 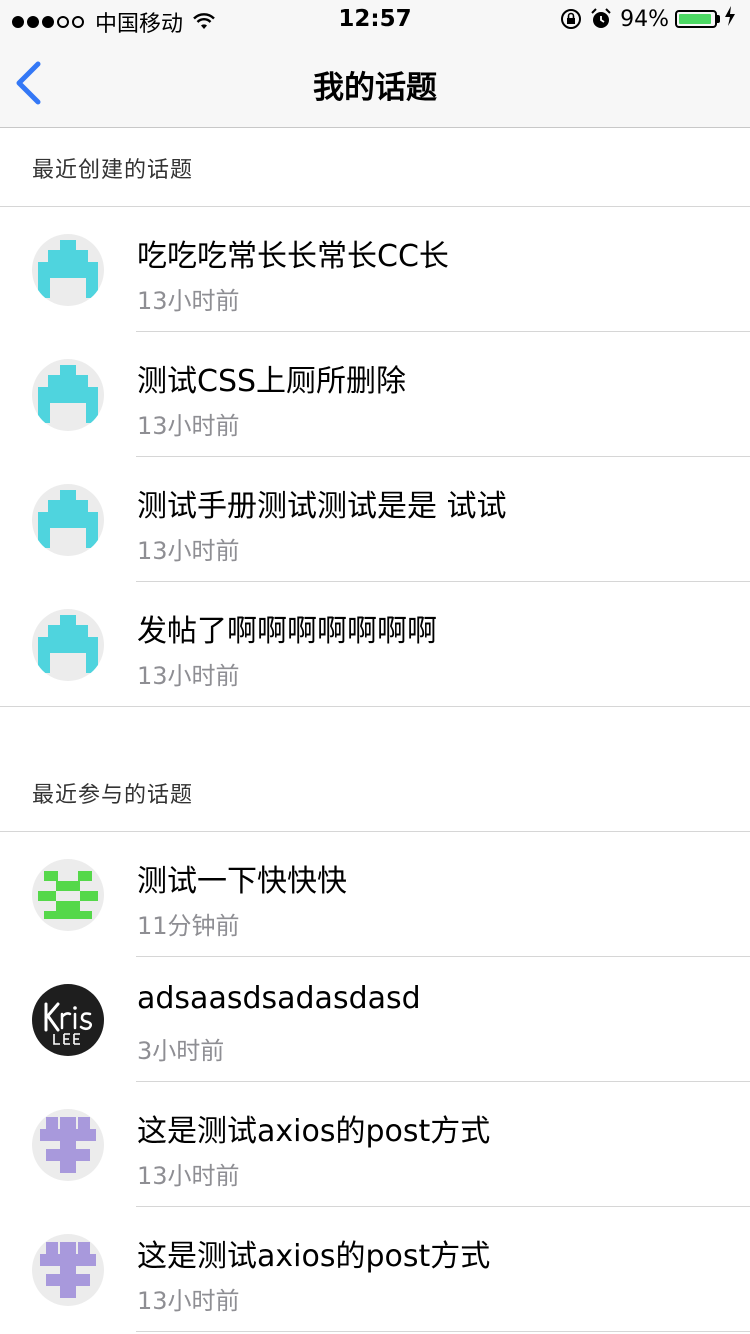 I want to click on topic-row: 发帖了啊啊啊啊啊啊啊 13小时前, so click(x=375, y=644).